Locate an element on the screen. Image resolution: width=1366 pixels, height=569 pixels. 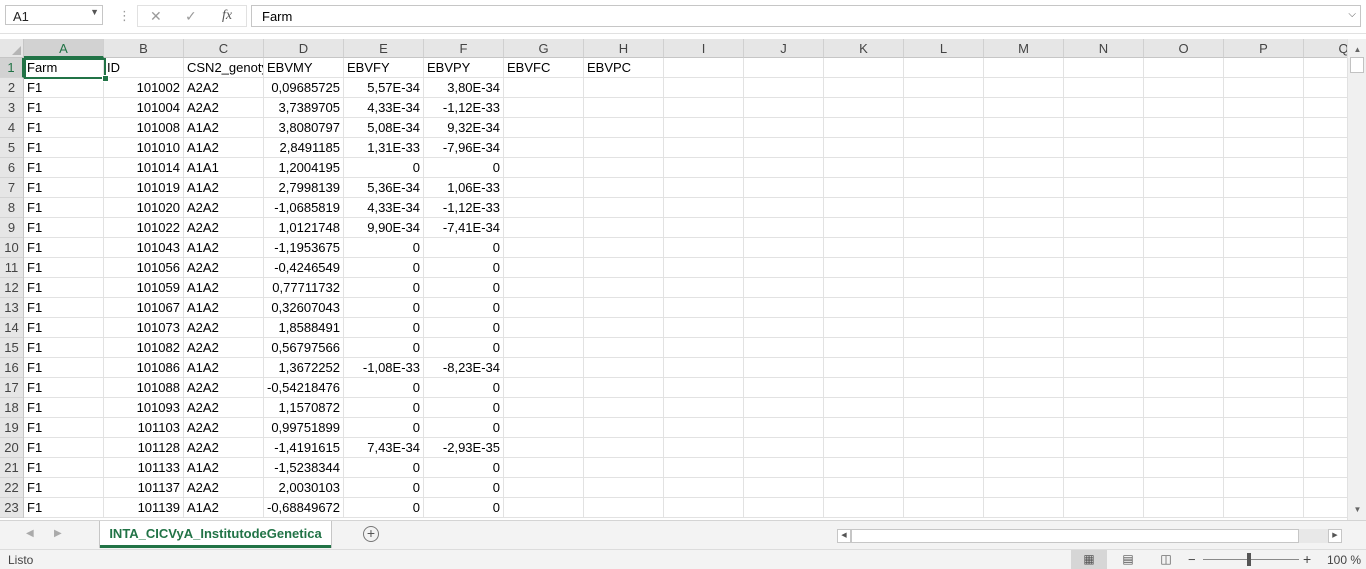
cell-f19: 0 is located at coordinates (464, 428).